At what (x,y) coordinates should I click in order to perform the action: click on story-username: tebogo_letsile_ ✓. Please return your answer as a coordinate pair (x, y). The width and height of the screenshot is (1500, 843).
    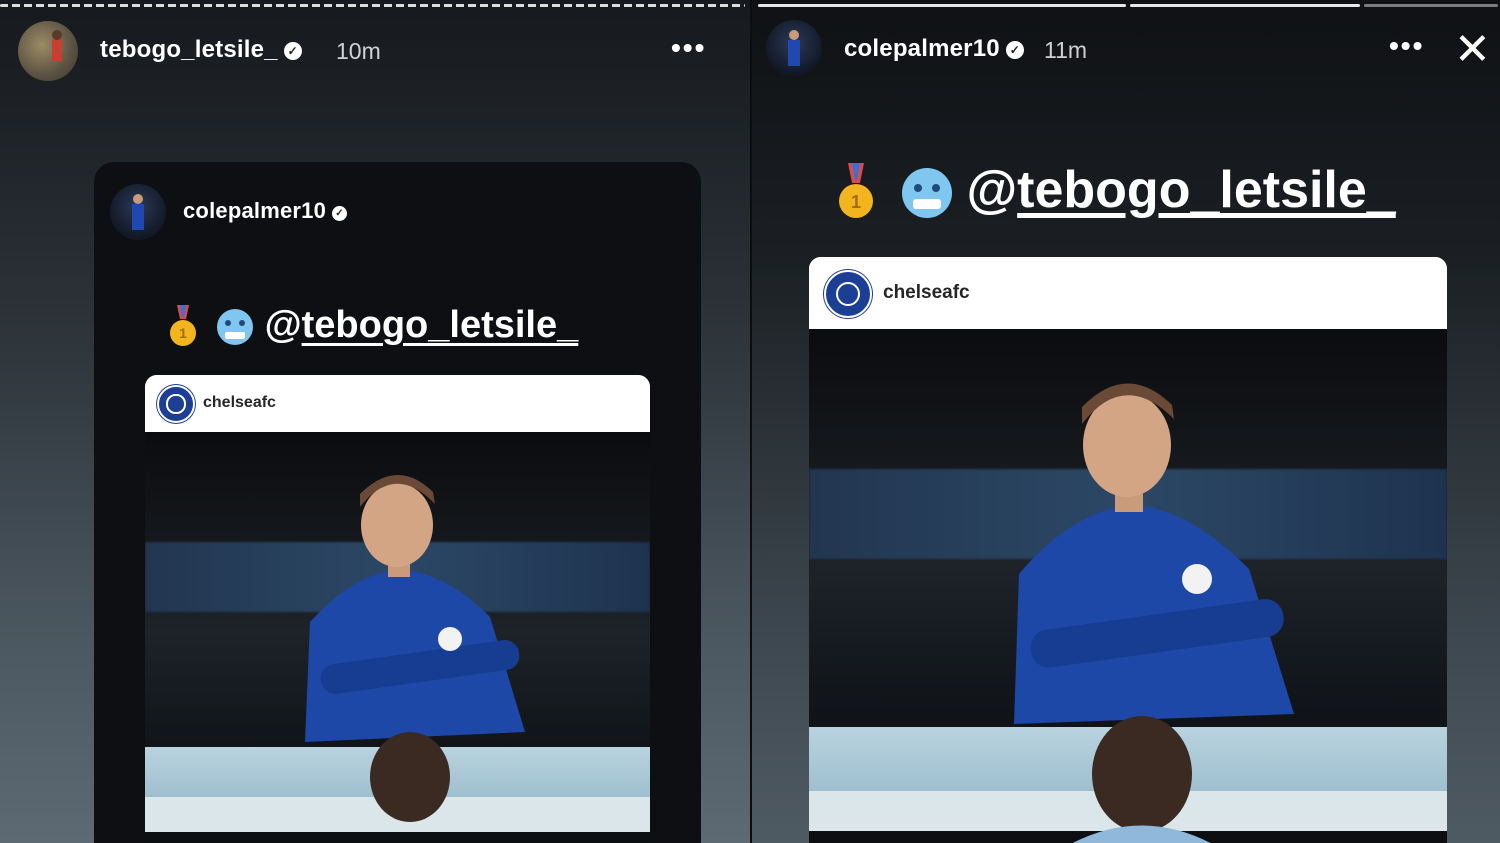
    Looking at the image, I should click on (201, 50).